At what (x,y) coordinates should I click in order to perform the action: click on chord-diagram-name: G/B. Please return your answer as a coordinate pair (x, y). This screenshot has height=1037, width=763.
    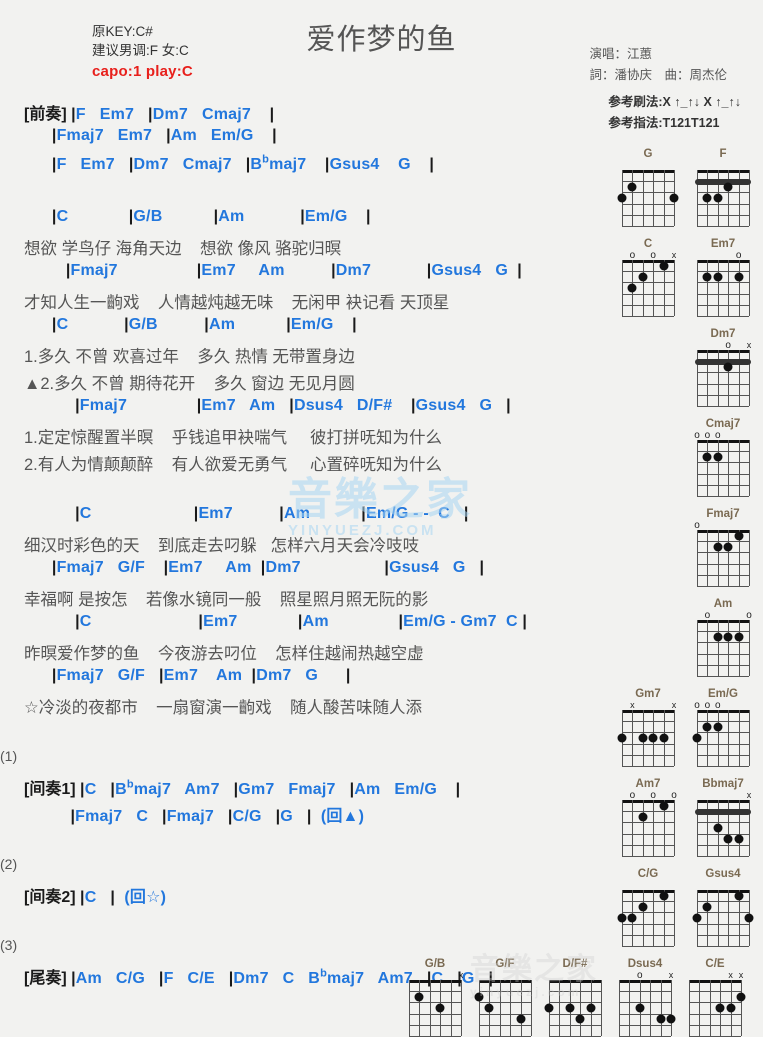
    Looking at the image, I should click on (435, 964).